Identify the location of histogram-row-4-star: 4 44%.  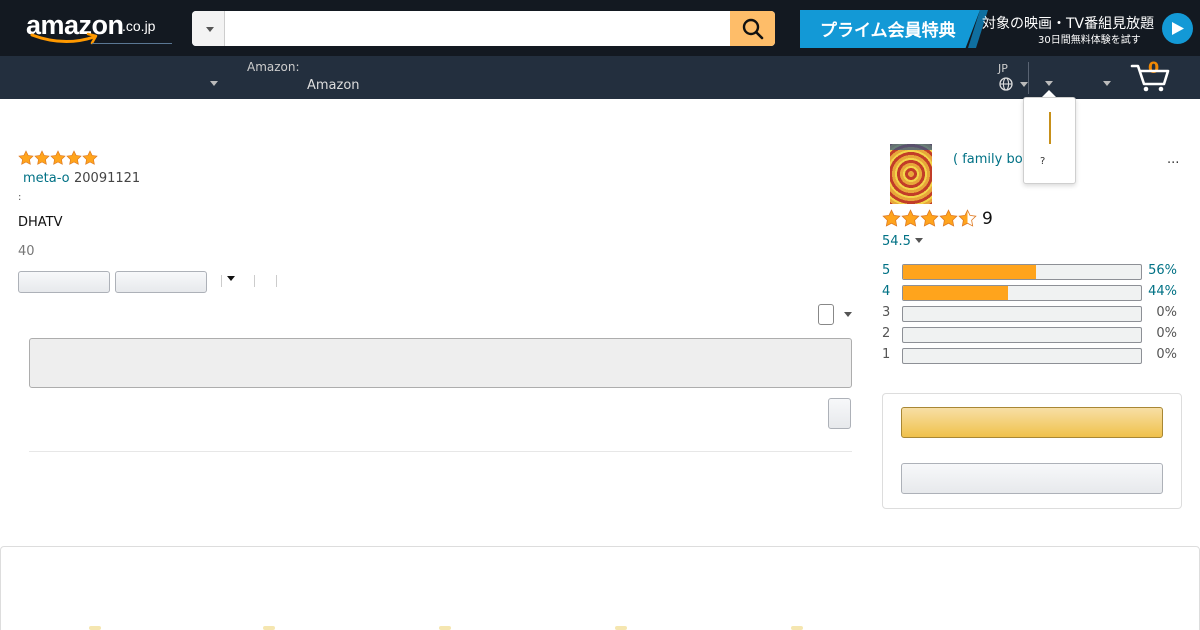
(1032, 293).